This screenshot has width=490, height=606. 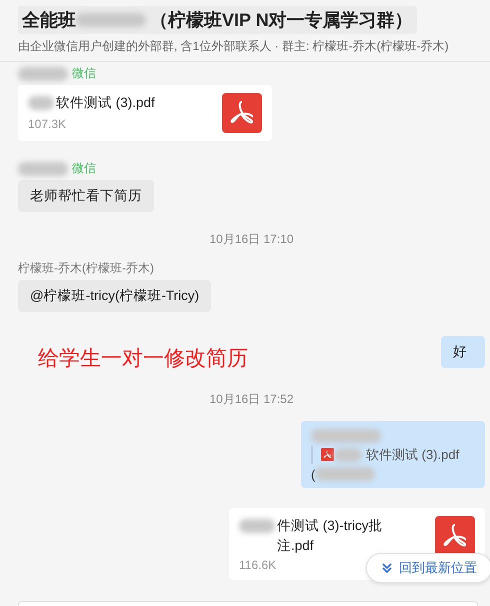 I want to click on file-size: 107.3K, so click(x=47, y=124).